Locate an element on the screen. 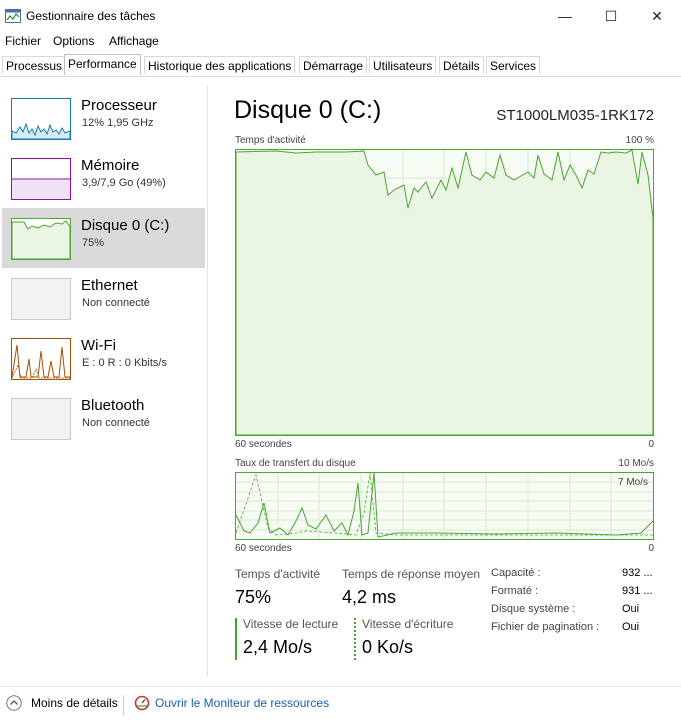  tab-services: Services is located at coordinates (513, 65).